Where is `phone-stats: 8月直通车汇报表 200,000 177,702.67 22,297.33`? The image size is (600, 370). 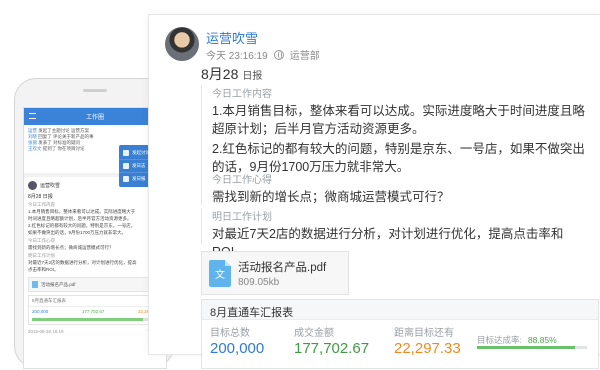
phone-stats: 8月直通车汇报表 200,000 177,702.67 22,297.33 is located at coordinates (95, 310).